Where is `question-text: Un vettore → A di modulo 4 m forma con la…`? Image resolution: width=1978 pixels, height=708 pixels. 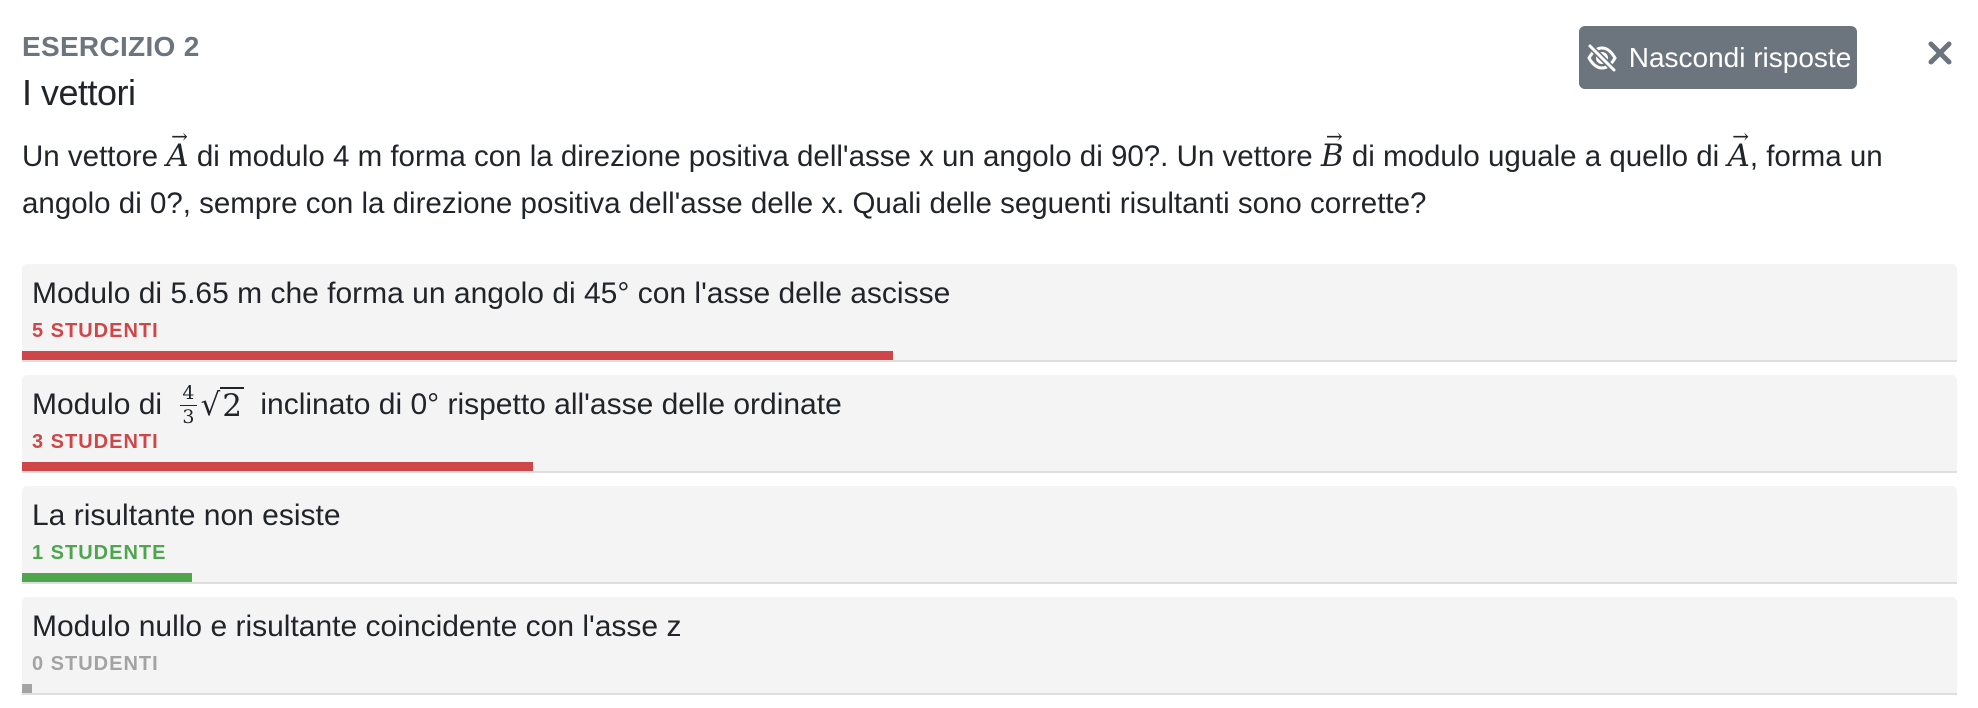
question-text: Un vettore → A di modulo 4 m forma con la… is located at coordinates (992, 176).